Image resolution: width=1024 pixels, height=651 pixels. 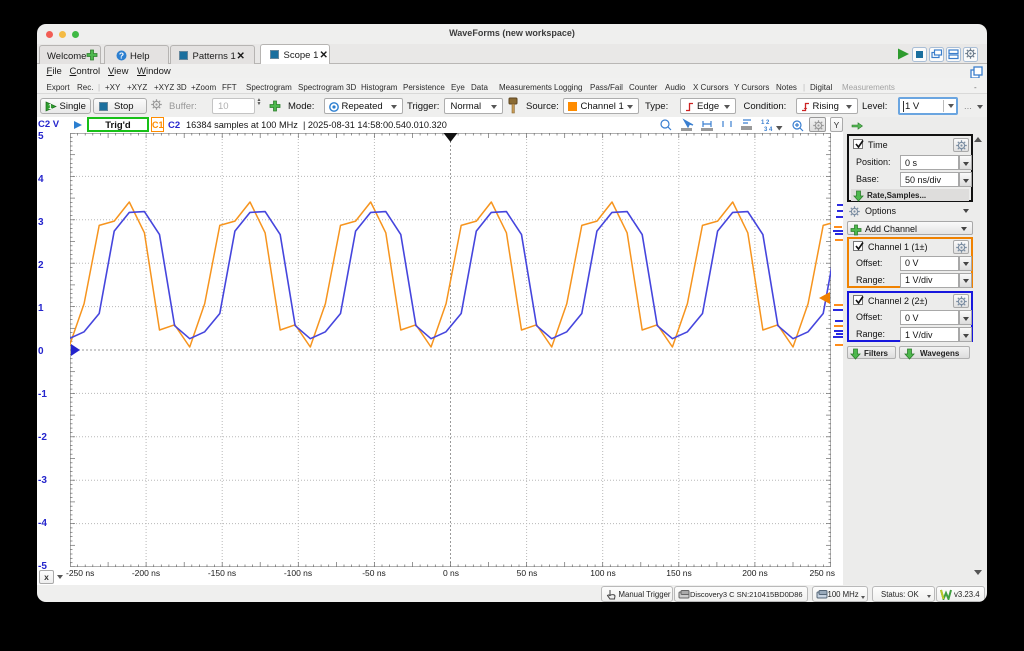 What do you see at coordinates (765, 123) in the screenshot?
I see `svg-text: 1 2` at bounding box center [765, 123].